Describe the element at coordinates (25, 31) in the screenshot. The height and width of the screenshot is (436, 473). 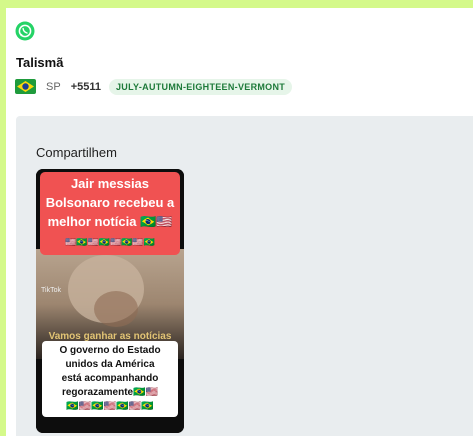
I see `whatsapp-icon` at that location.